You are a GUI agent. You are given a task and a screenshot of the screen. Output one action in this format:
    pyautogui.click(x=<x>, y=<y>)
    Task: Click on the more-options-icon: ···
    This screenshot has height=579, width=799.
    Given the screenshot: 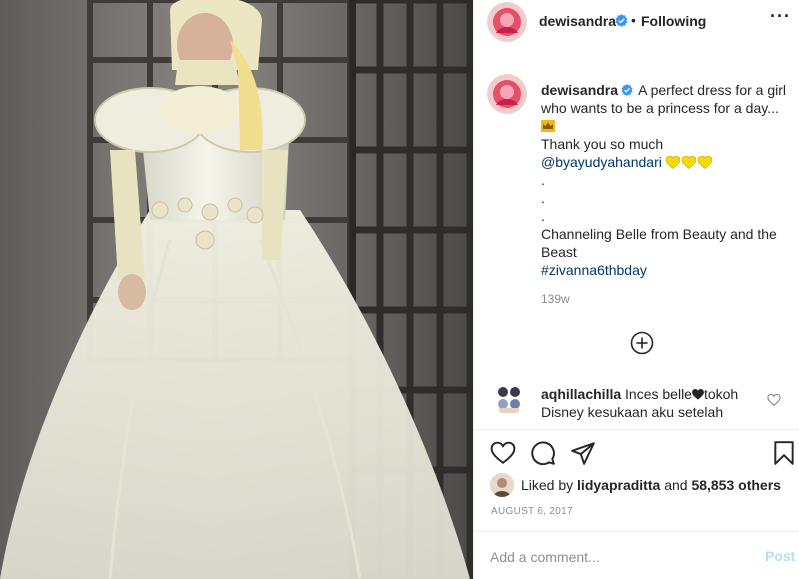 What is the action you would take?
    pyautogui.click(x=780, y=16)
    